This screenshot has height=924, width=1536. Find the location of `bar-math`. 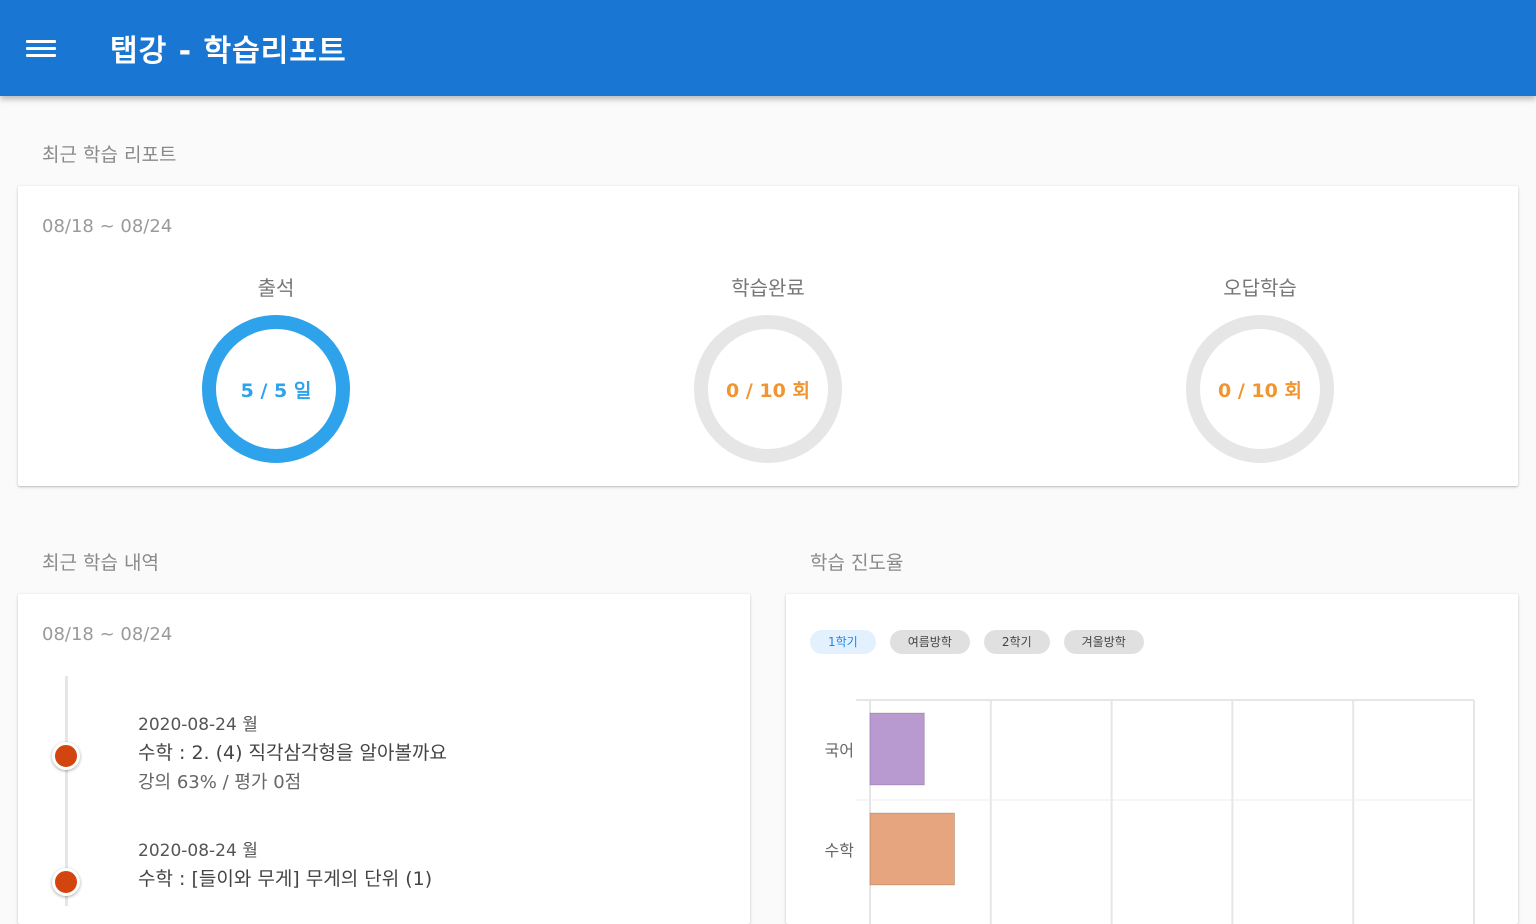

bar-math is located at coordinates (912, 849).